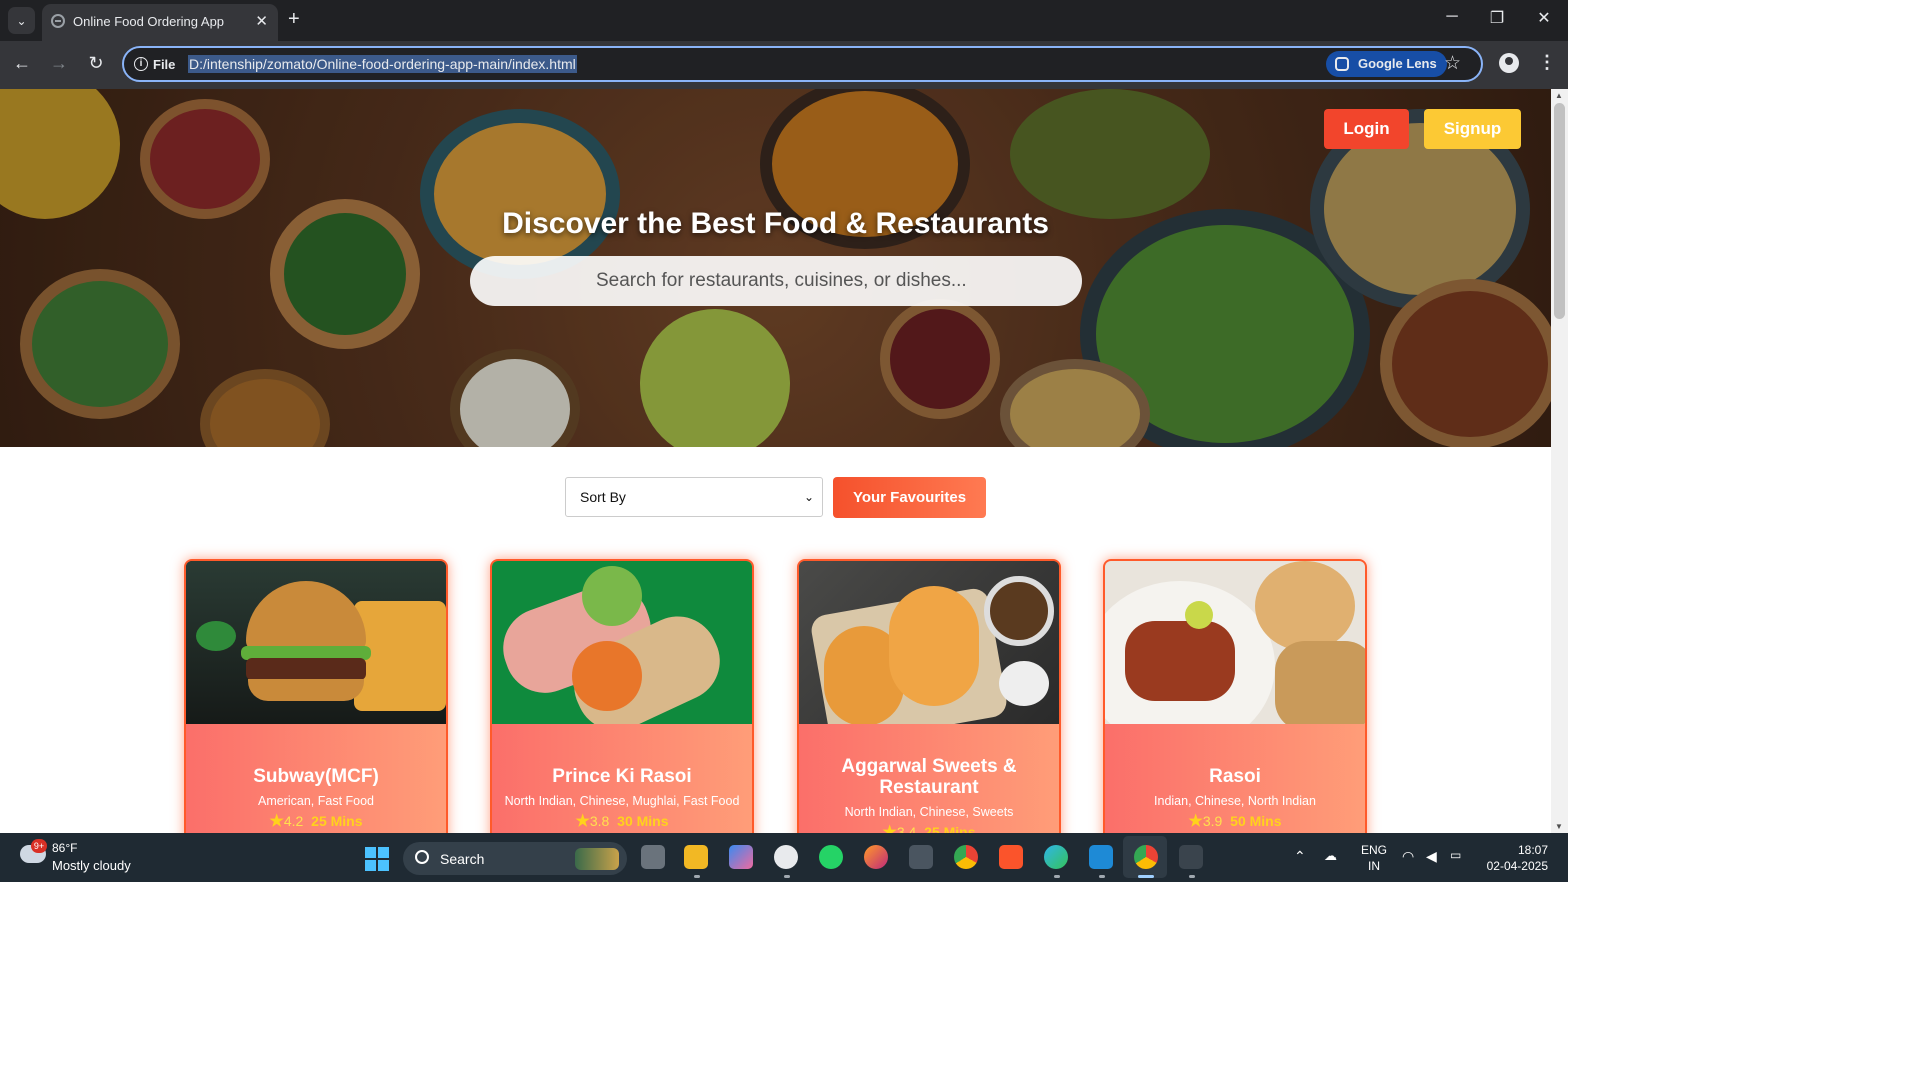 Image resolution: width=1920 pixels, height=1080 pixels. I want to click on hero-title: Discover the Best Food & Restaurants, so click(775, 223).